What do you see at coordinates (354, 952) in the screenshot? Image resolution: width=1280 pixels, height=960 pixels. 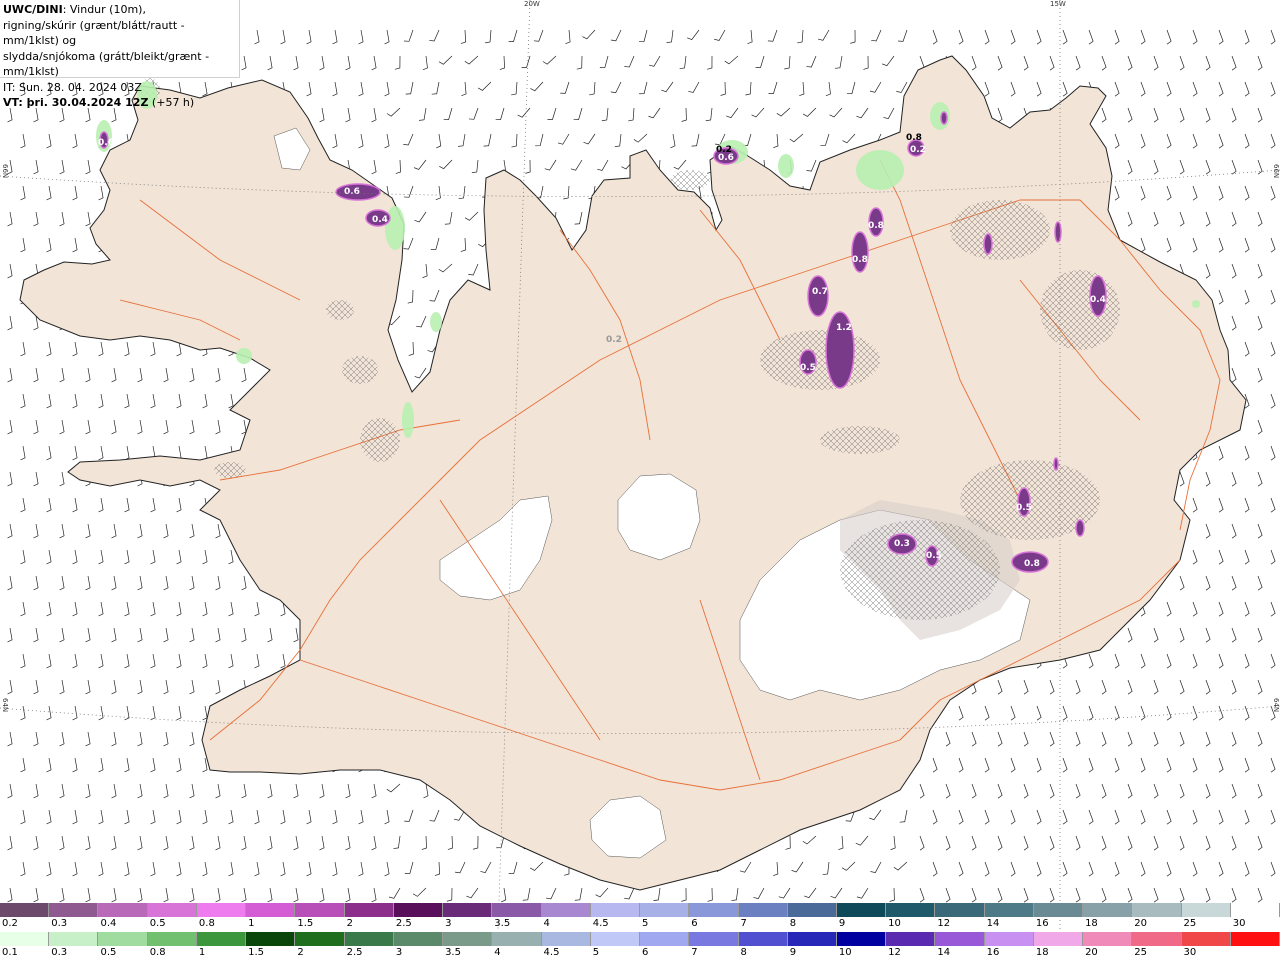 I see `scale-label: 2.5` at bounding box center [354, 952].